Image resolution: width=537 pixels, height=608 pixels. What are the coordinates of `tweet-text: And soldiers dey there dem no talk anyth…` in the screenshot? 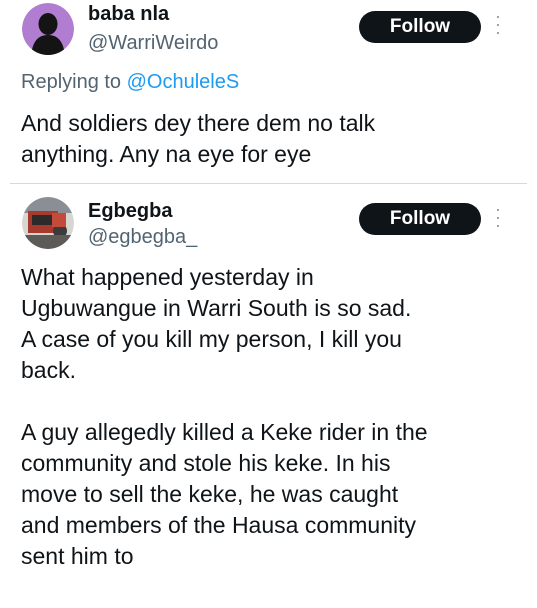 It's located at (198, 138).